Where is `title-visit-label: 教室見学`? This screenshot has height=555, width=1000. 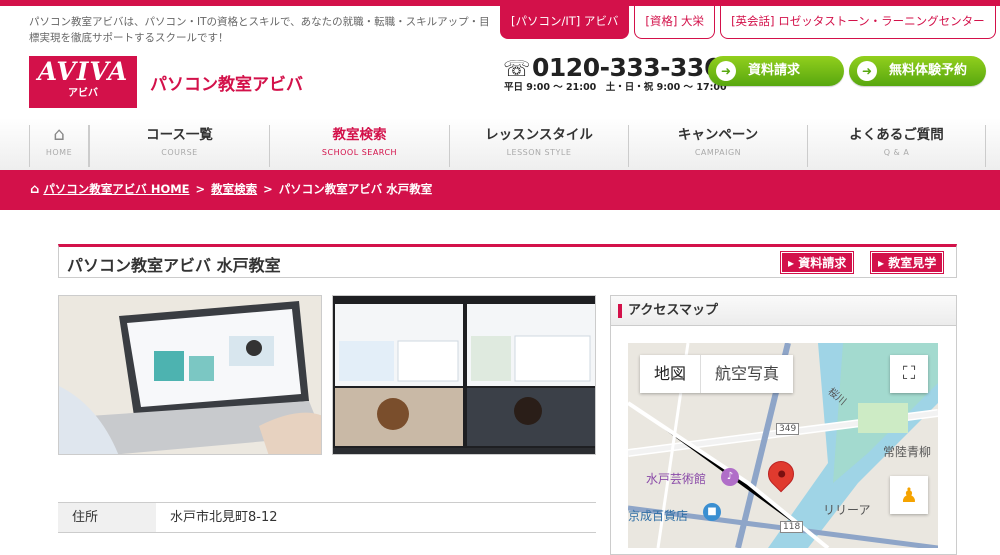 title-visit-label: 教室見学 is located at coordinates (912, 263).